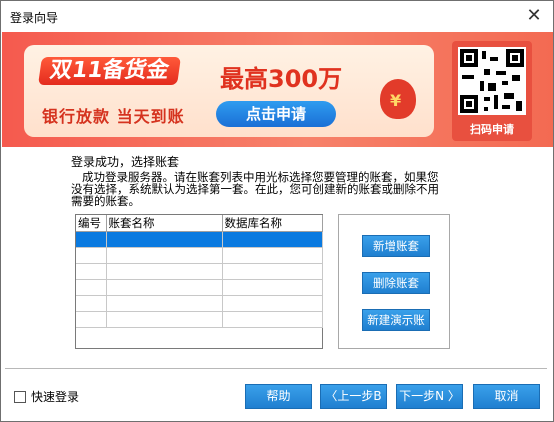 The width and height of the screenshot is (554, 422). I want to click on ad-slogan: 银行放款 当天到账, so click(113, 116).